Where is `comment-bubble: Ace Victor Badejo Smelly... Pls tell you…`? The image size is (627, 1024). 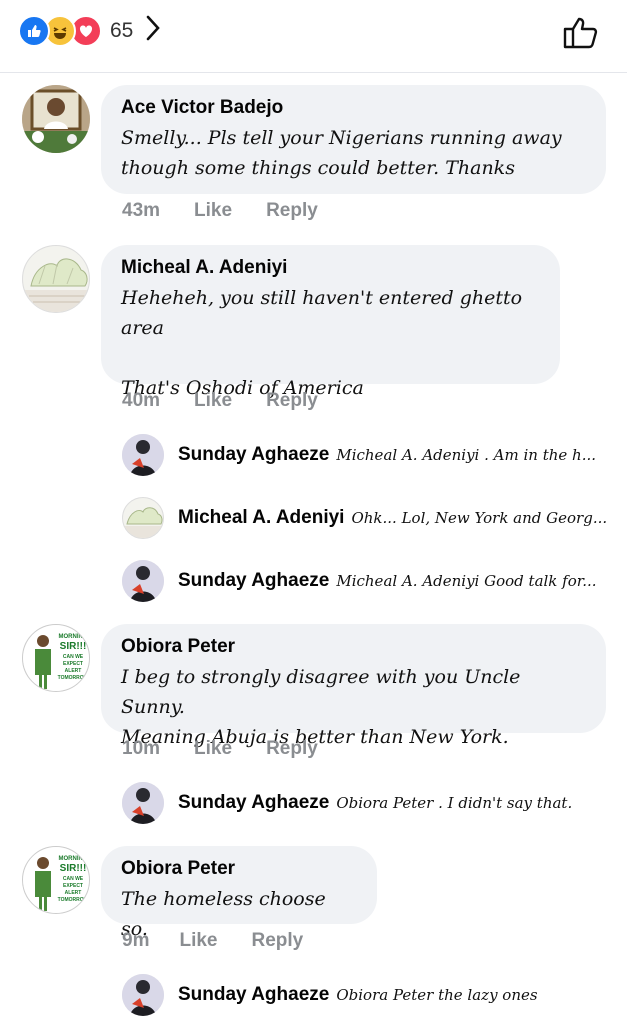 comment-bubble: Ace Victor Badejo Smelly... Pls tell you… is located at coordinates (353, 139).